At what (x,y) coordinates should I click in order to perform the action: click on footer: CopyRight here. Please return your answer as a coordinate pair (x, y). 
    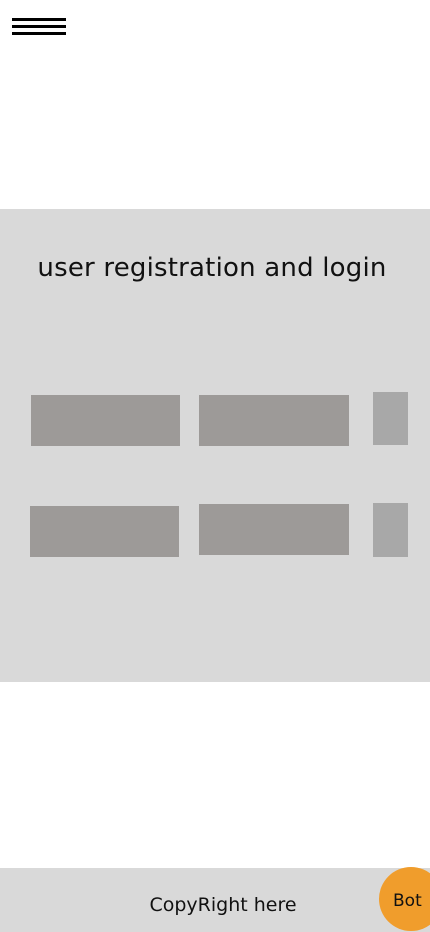
    Looking at the image, I should click on (215, 900).